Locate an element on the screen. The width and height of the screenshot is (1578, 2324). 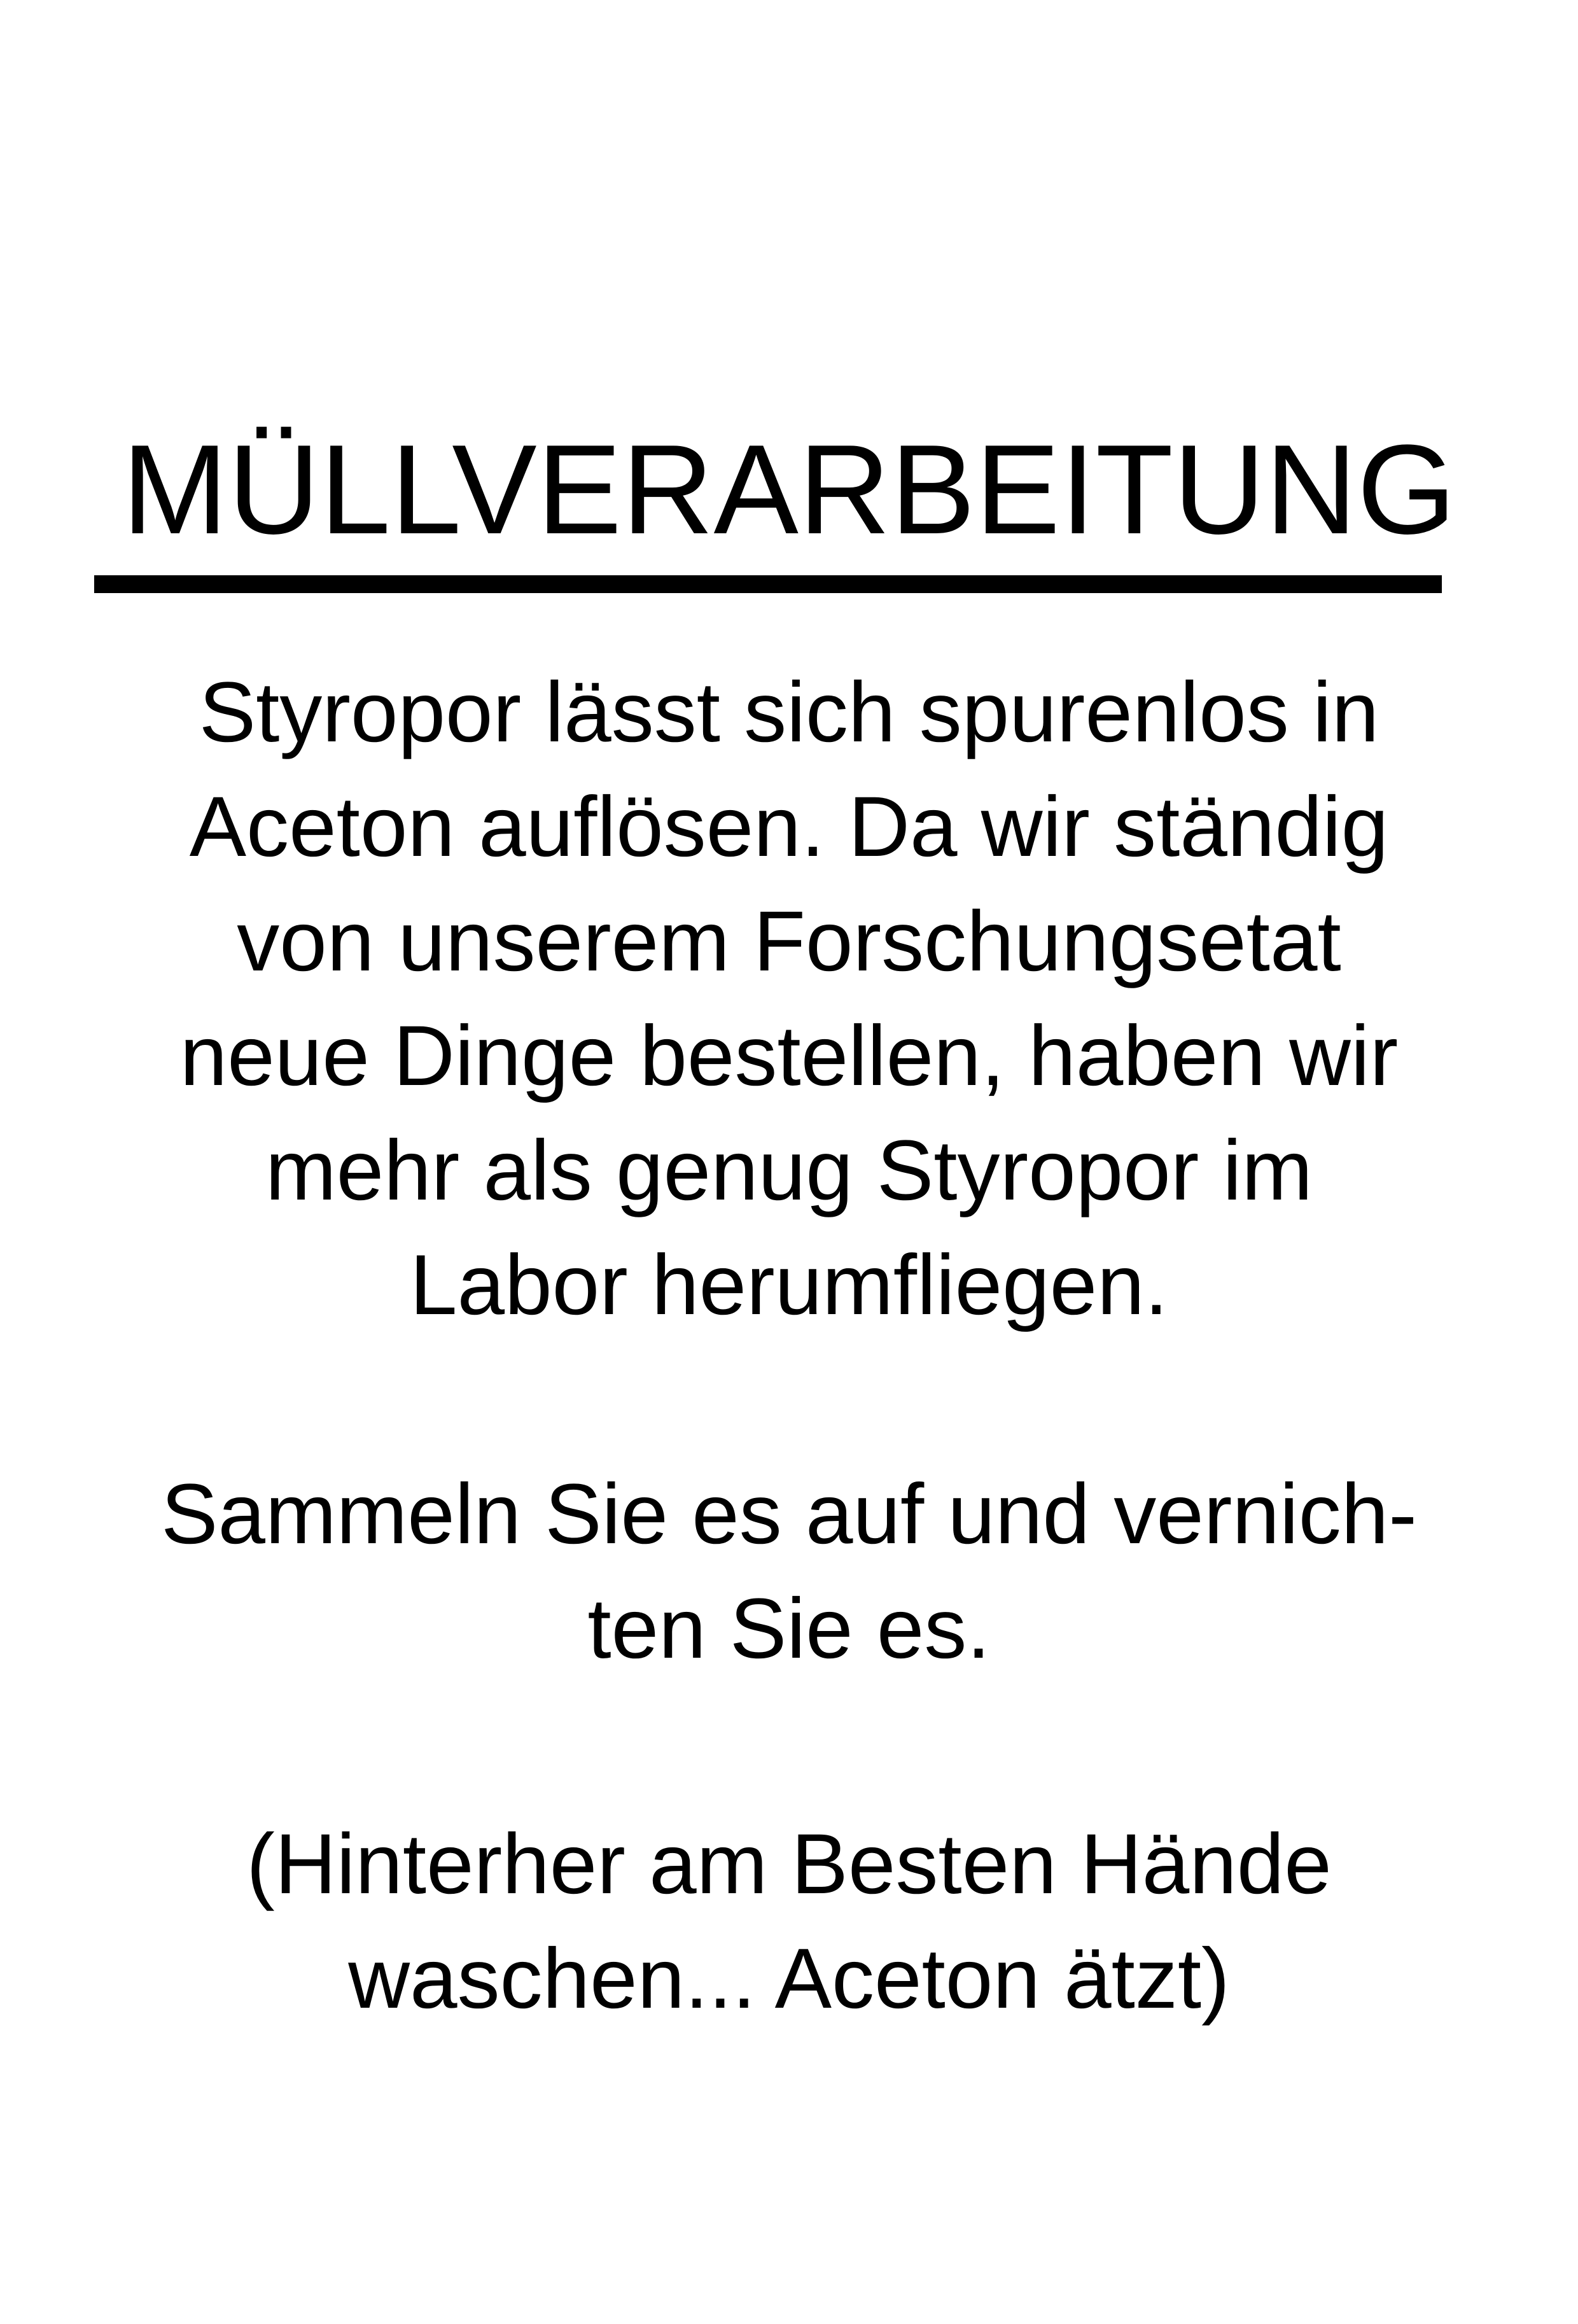
text-line: (Hinterher am Besten Hände is located at coordinates (789, 1864).